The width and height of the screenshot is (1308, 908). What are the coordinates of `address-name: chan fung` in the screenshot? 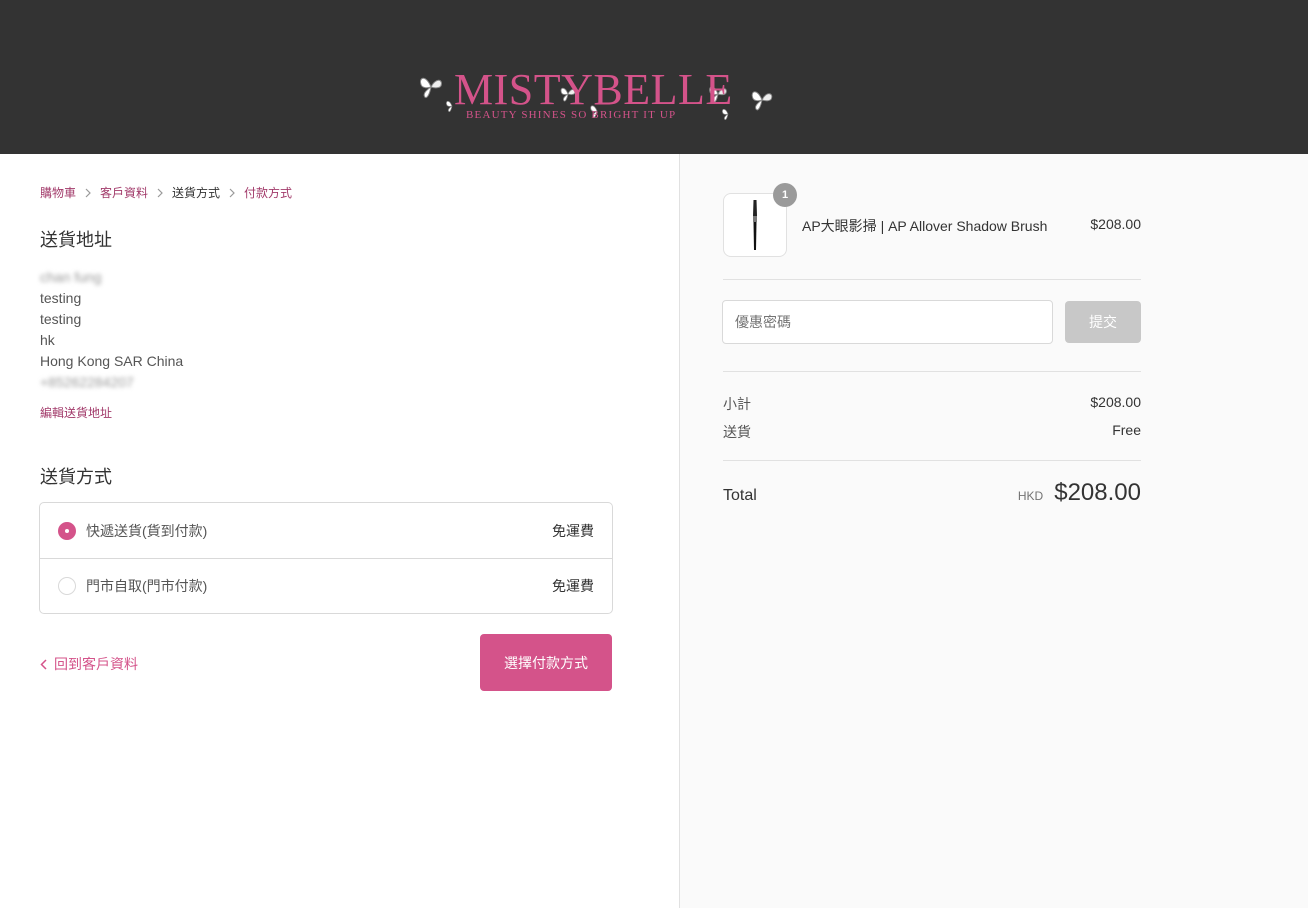 It's located at (71, 277).